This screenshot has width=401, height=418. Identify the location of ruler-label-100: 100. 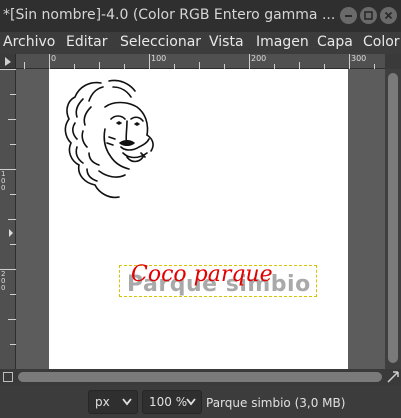
(159, 58).